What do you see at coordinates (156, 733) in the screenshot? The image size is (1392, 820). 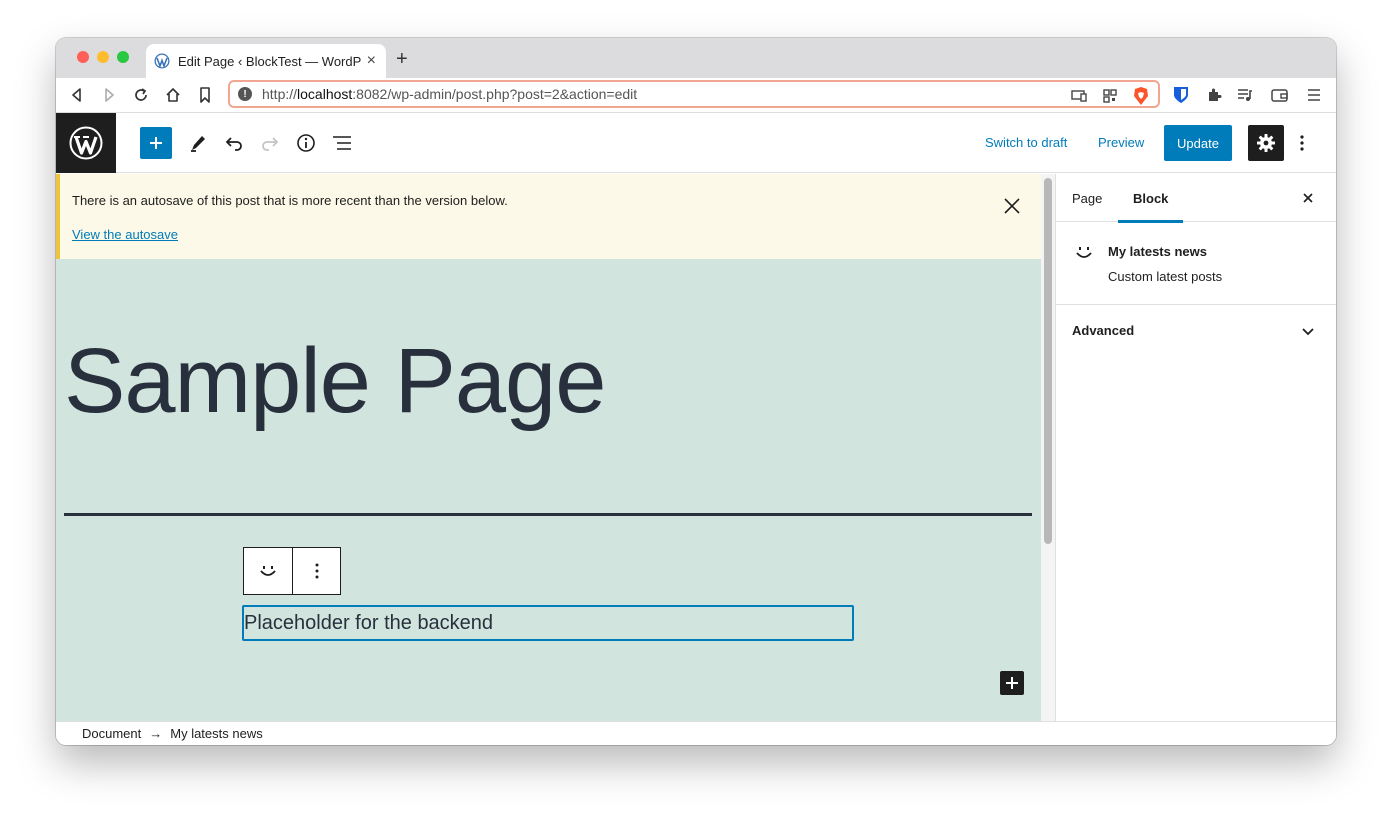 I see `breadcrumb-arrow-icon: →` at bounding box center [156, 733].